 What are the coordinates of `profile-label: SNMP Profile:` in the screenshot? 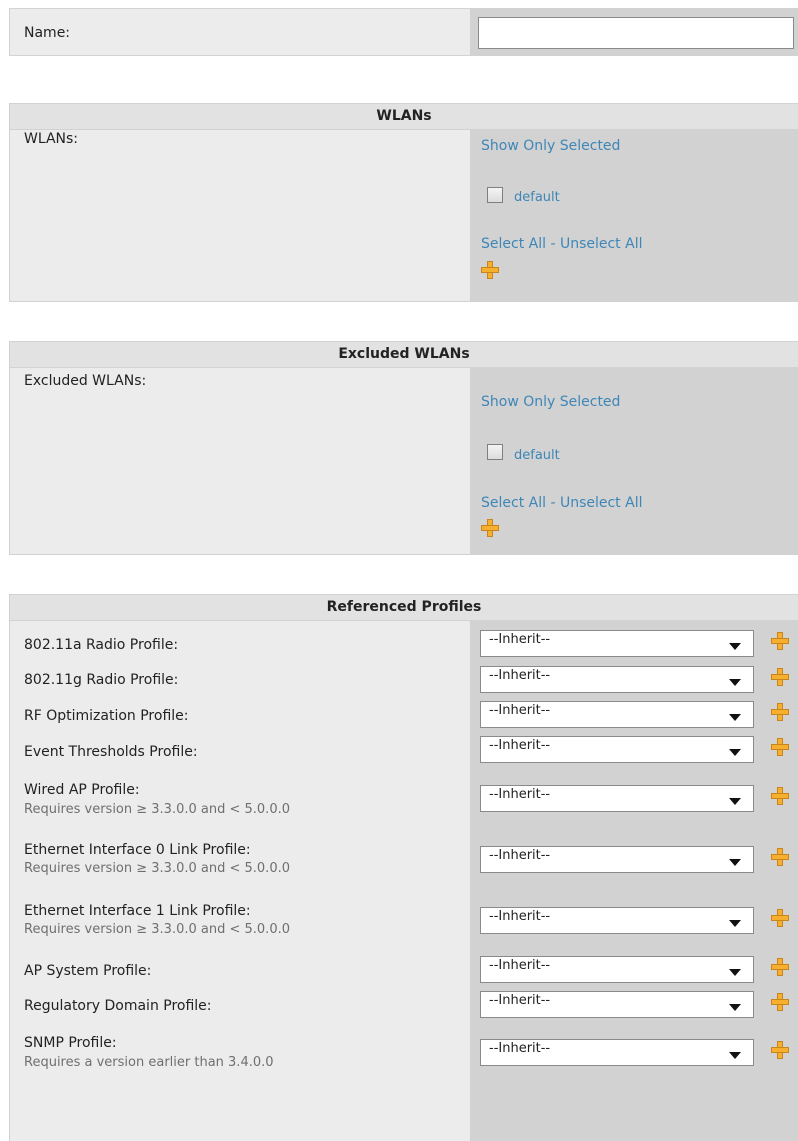 It's located at (70, 1043).